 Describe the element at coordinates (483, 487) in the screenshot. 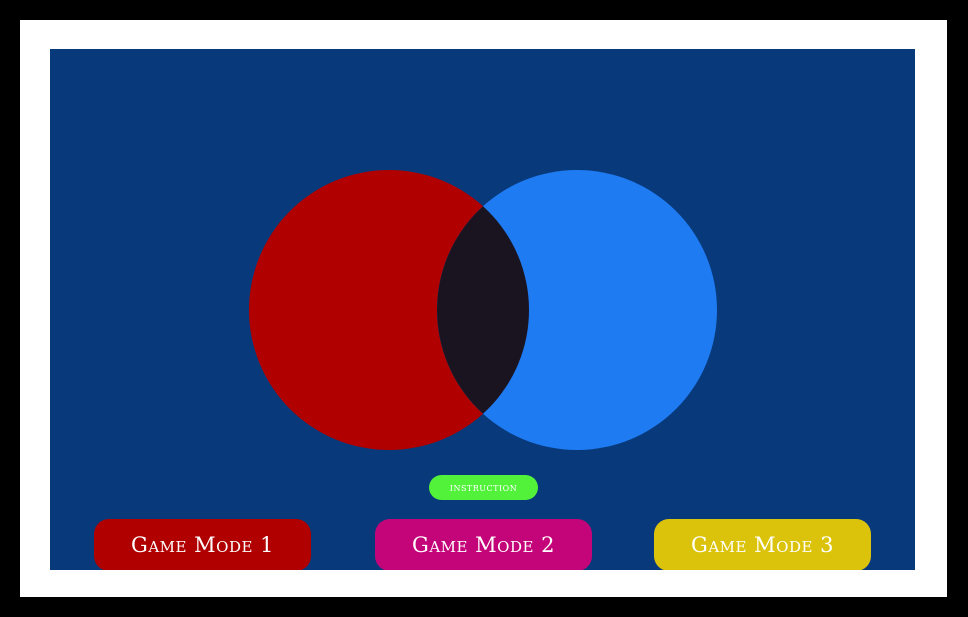

I see `instruction-button: instruction` at that location.